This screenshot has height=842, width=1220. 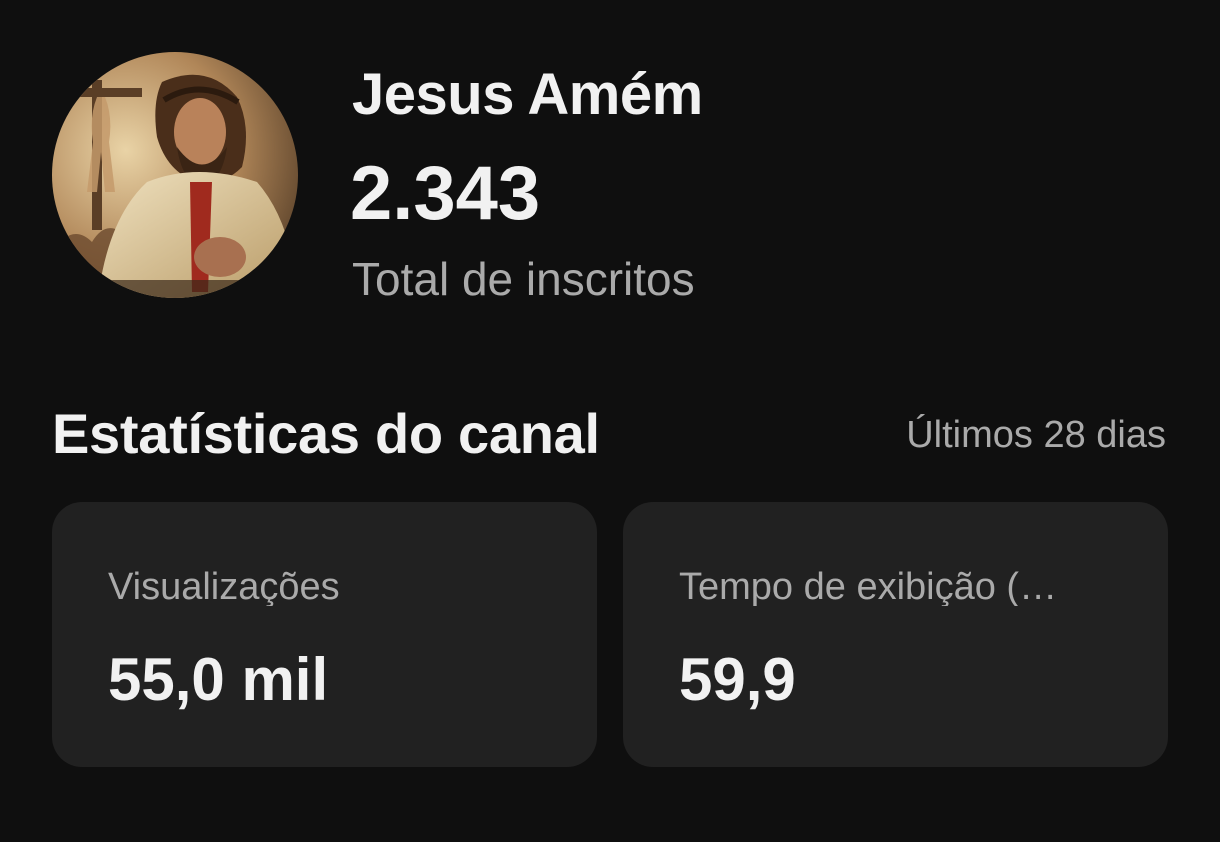 I want to click on channel-avatar, so click(x=175, y=175).